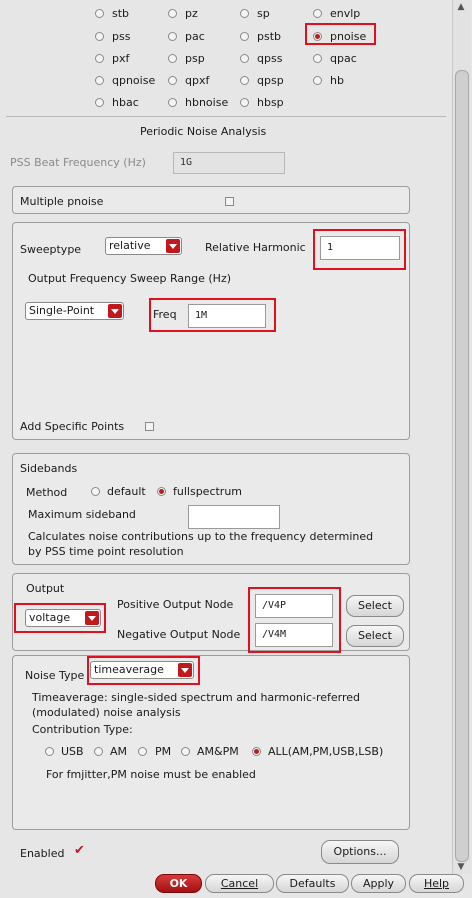 The image size is (472, 898). Describe the element at coordinates (45, 588) in the screenshot. I see `output-title: Output` at that location.